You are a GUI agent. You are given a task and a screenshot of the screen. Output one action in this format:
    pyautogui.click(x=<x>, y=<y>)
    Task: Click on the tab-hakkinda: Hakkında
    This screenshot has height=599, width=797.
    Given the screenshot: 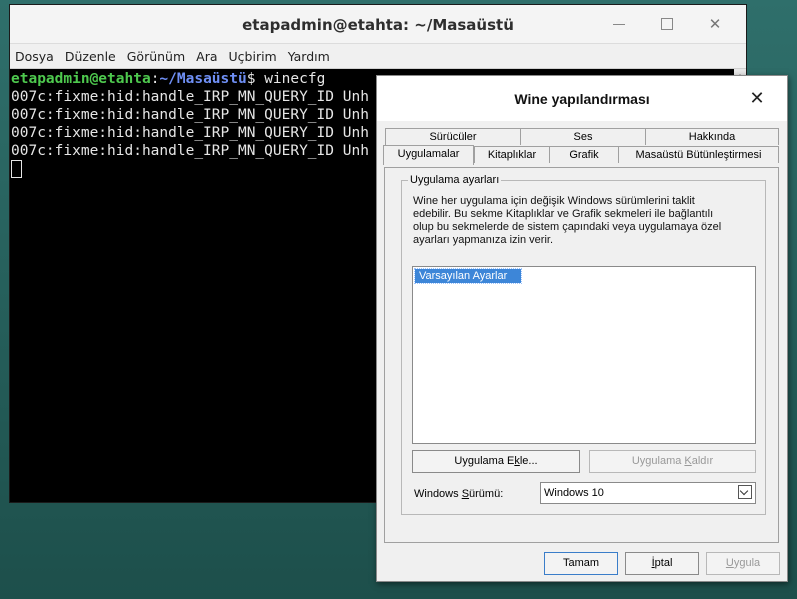 What is the action you would take?
    pyautogui.click(x=712, y=136)
    